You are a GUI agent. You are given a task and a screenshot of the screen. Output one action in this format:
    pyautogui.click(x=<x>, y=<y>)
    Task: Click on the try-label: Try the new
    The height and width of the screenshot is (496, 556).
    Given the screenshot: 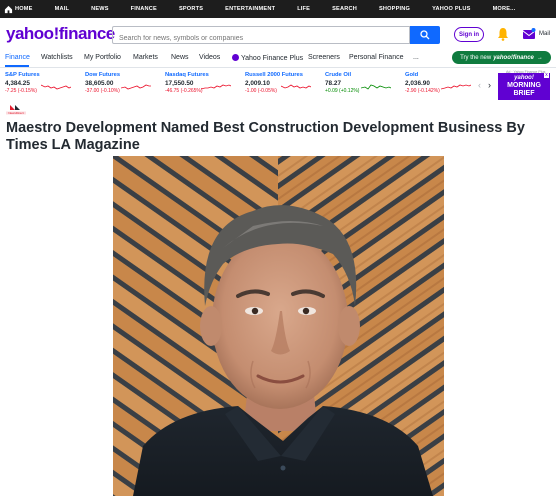 What is the action you would take?
    pyautogui.click(x=476, y=57)
    